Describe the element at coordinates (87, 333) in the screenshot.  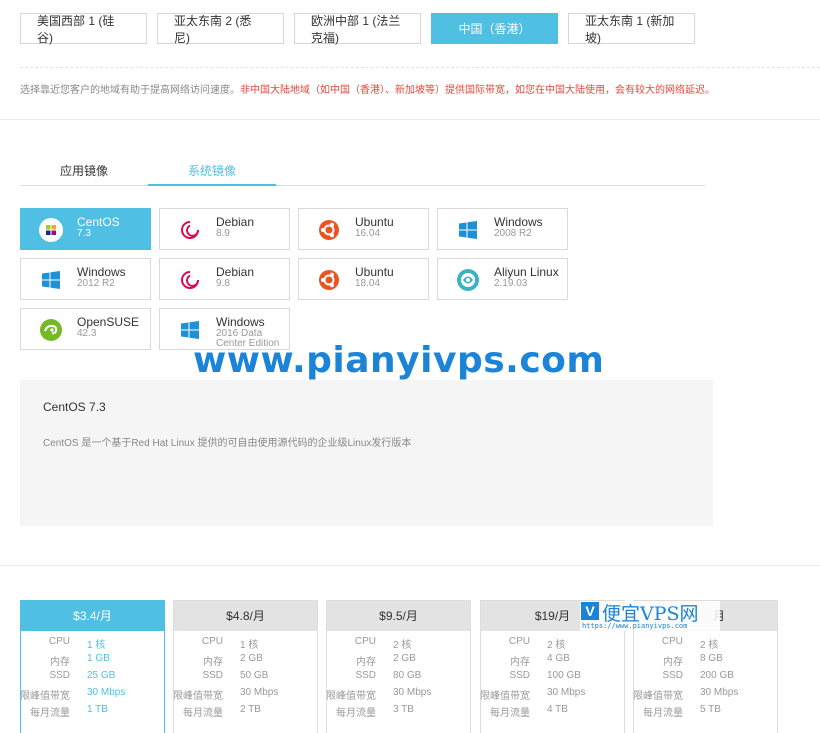
I see `os-version: 42.3` at that location.